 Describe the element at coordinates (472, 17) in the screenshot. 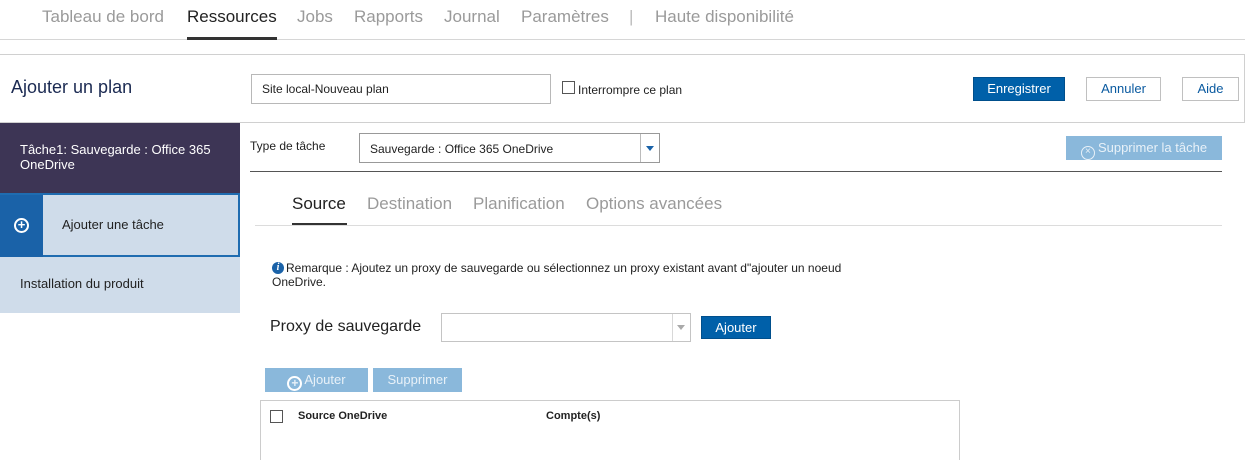

I see `nav-journal: Journal` at that location.